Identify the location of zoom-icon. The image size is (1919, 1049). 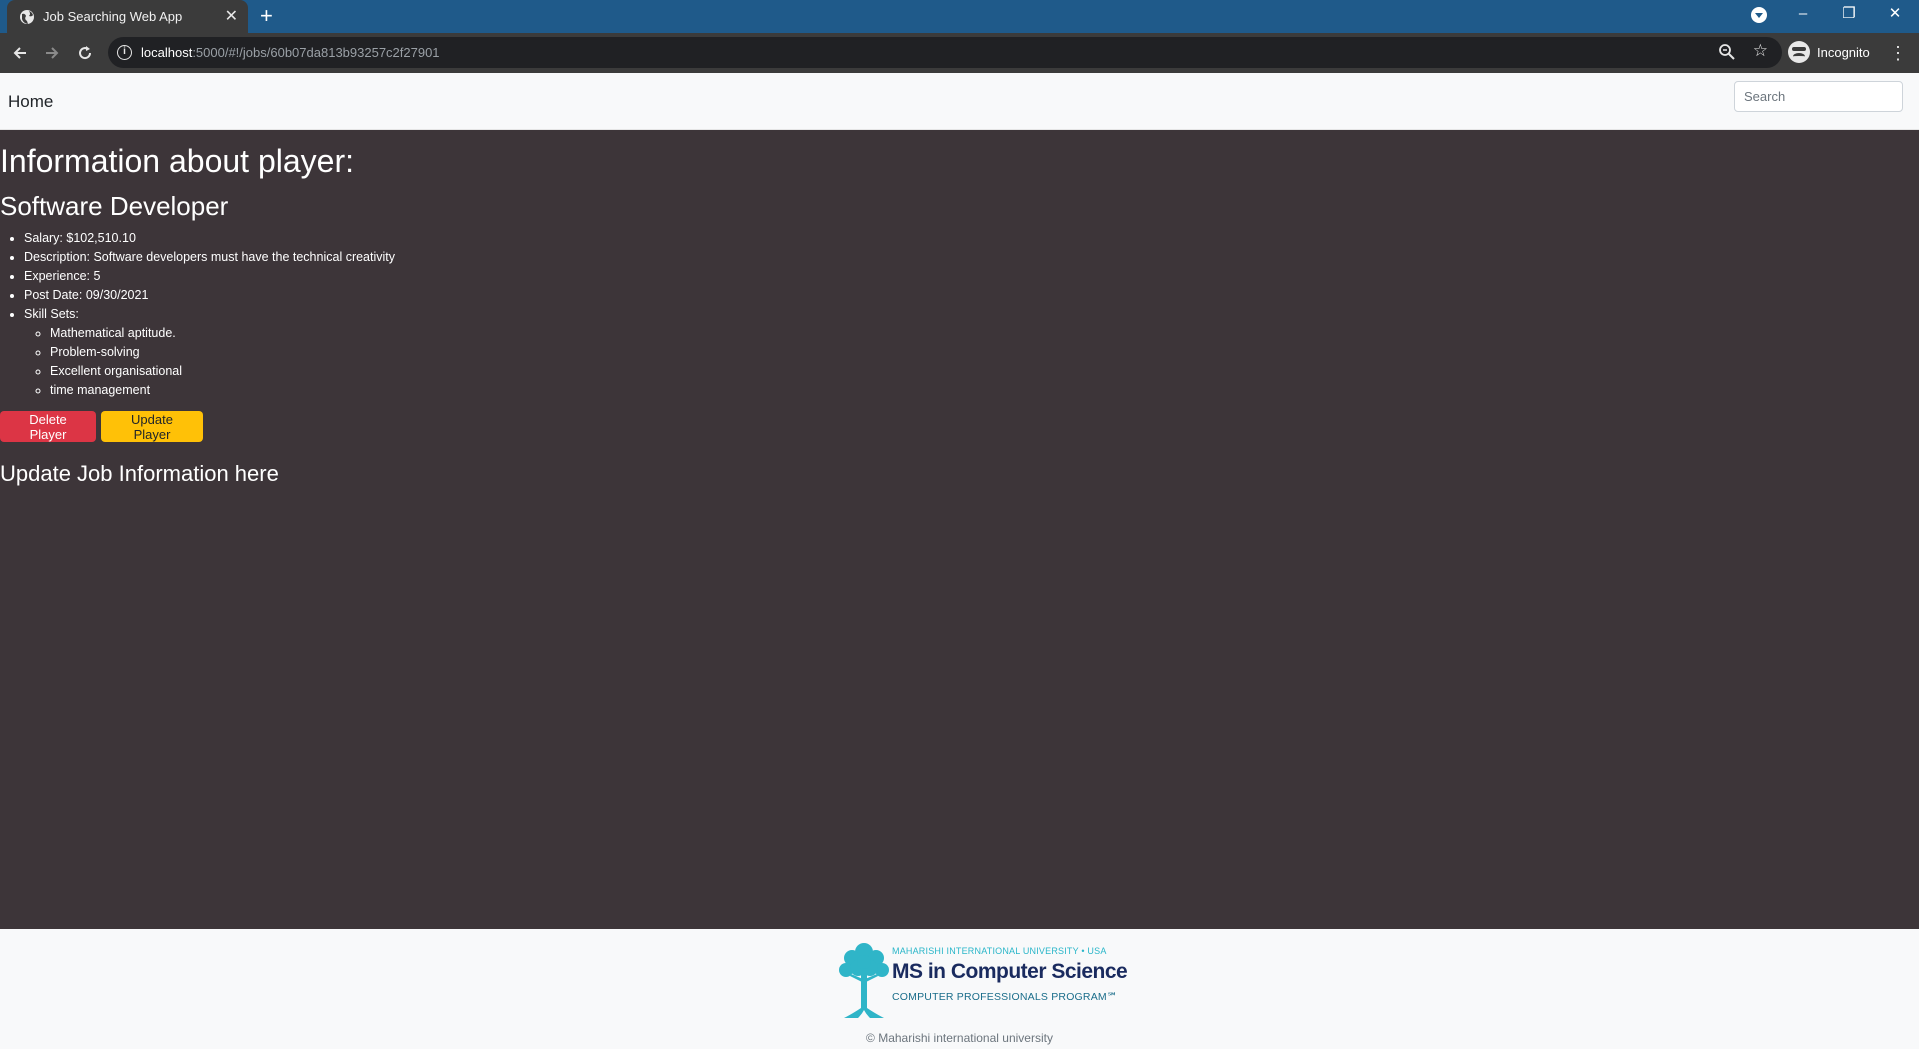
(1727, 52).